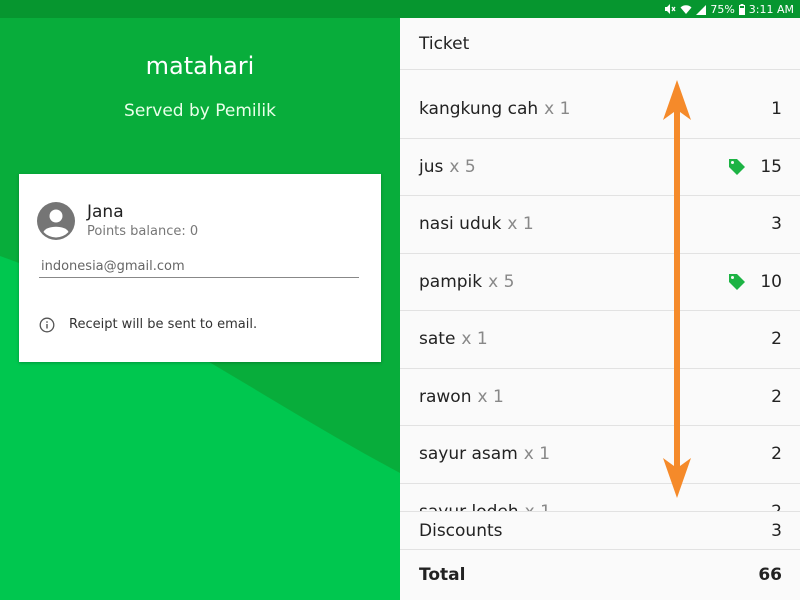 The width and height of the screenshot is (800, 600). What do you see at coordinates (47, 325) in the screenshot?
I see `info-icon` at bounding box center [47, 325].